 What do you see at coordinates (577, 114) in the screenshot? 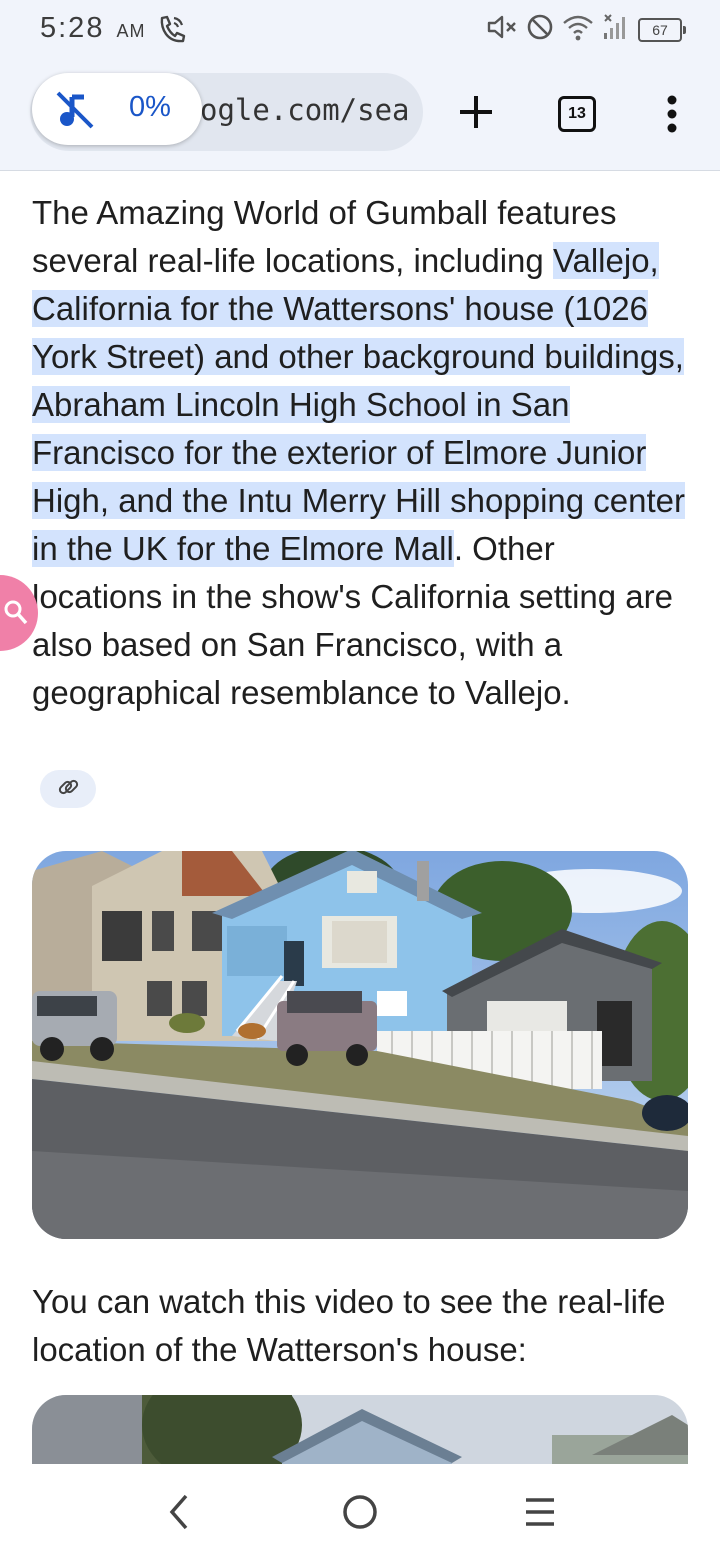
I see `tabs-icon: 13` at bounding box center [577, 114].